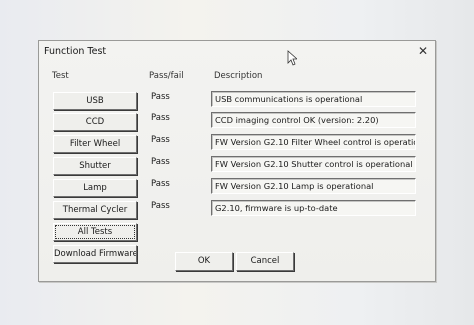  What do you see at coordinates (237, 51) in the screenshot?
I see `title-bar: Function Test ✕` at bounding box center [237, 51].